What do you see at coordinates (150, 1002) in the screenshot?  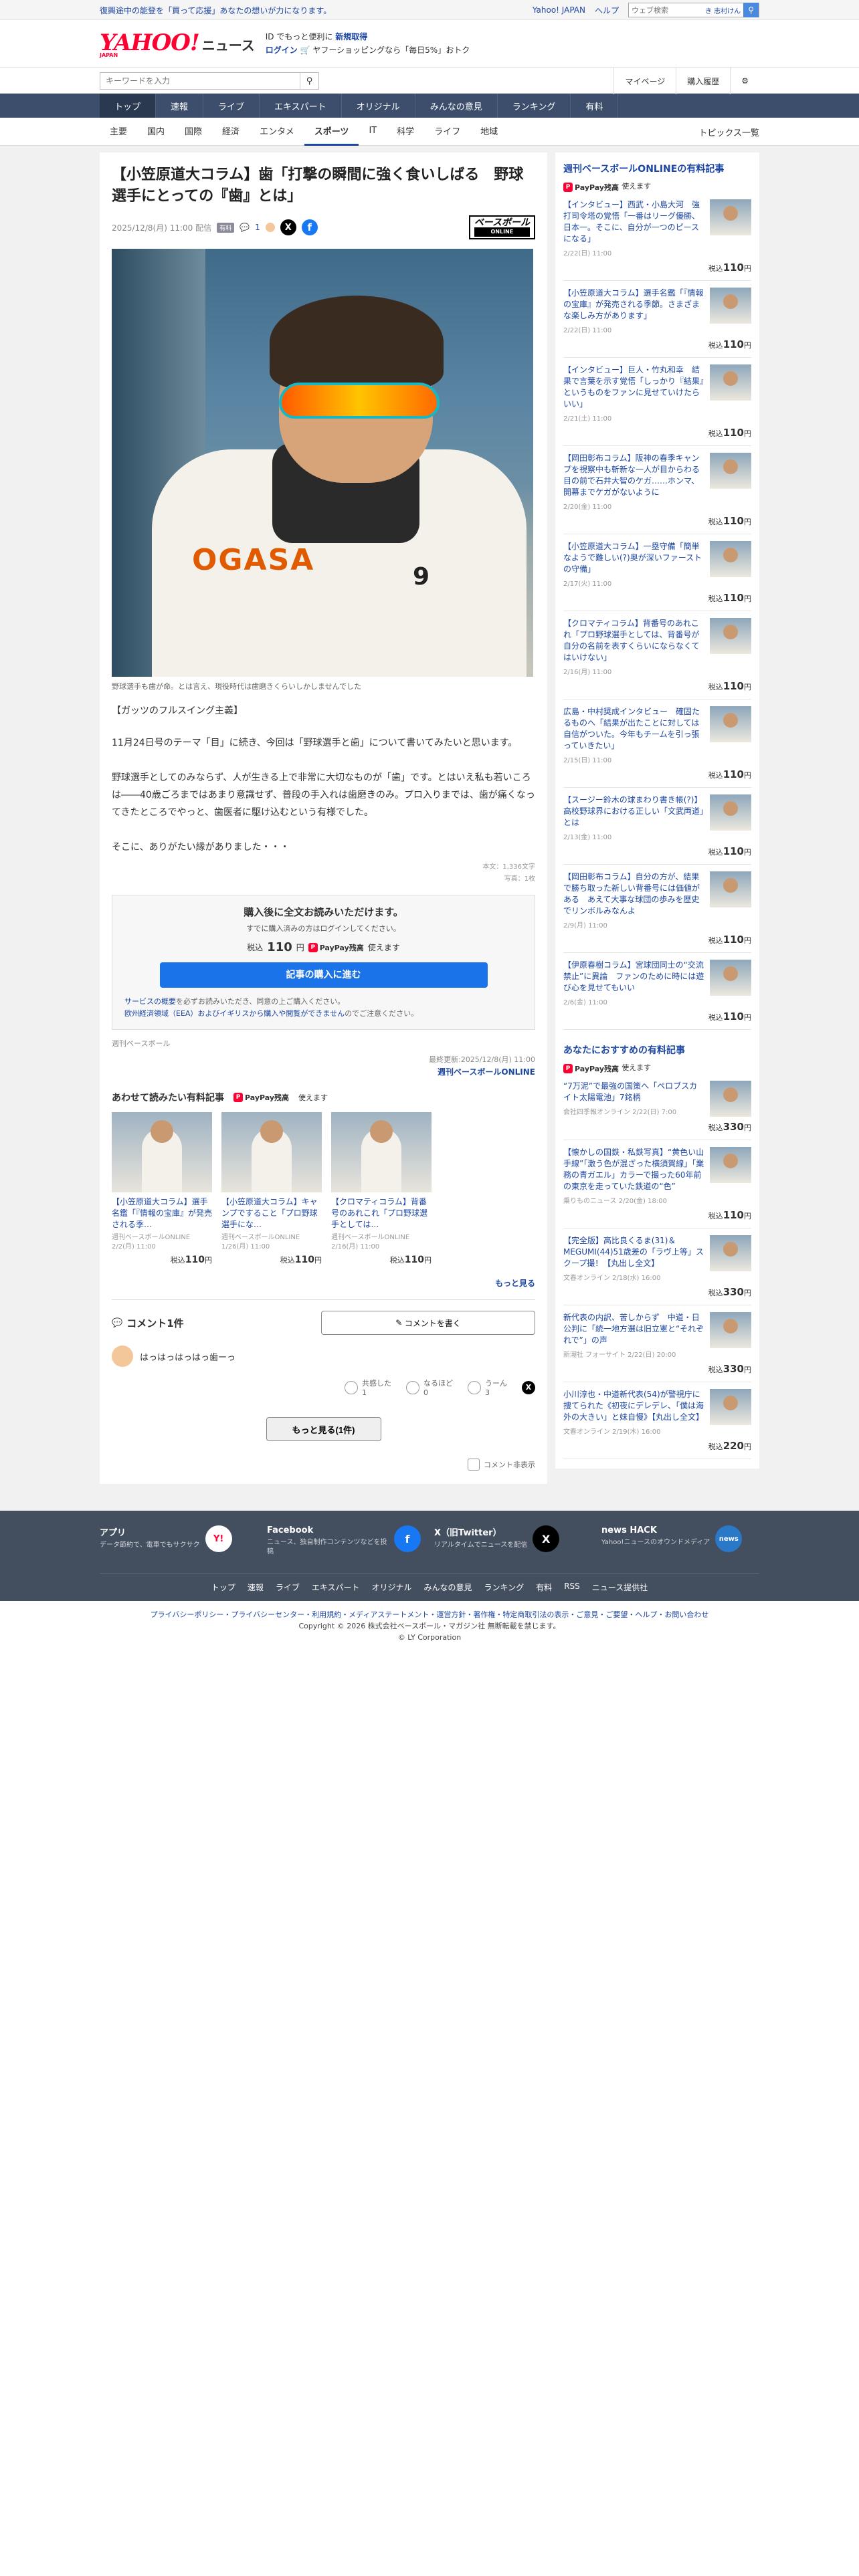 I see `service-overview-link: サービスの概要` at bounding box center [150, 1002].